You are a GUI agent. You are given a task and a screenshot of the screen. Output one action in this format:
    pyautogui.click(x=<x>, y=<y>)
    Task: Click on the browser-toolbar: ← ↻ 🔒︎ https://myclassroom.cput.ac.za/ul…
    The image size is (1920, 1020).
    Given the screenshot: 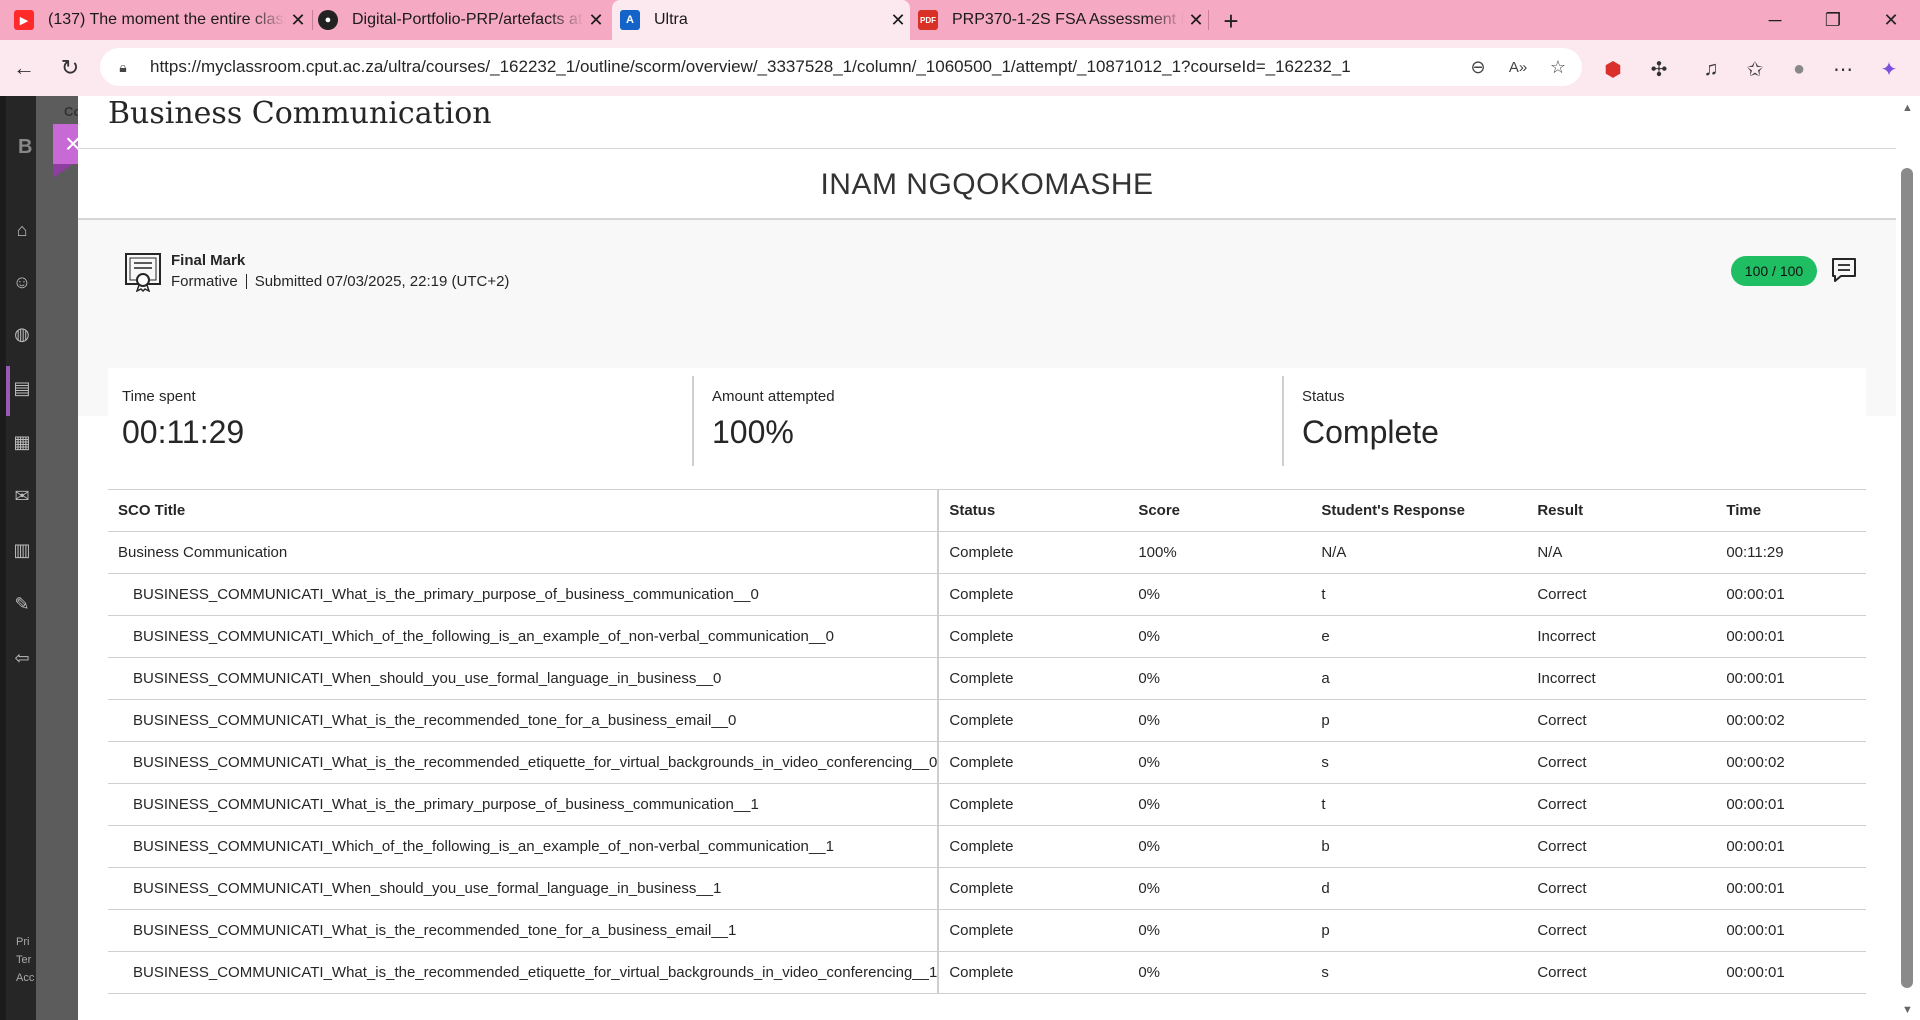 What is the action you would take?
    pyautogui.click(x=960, y=68)
    